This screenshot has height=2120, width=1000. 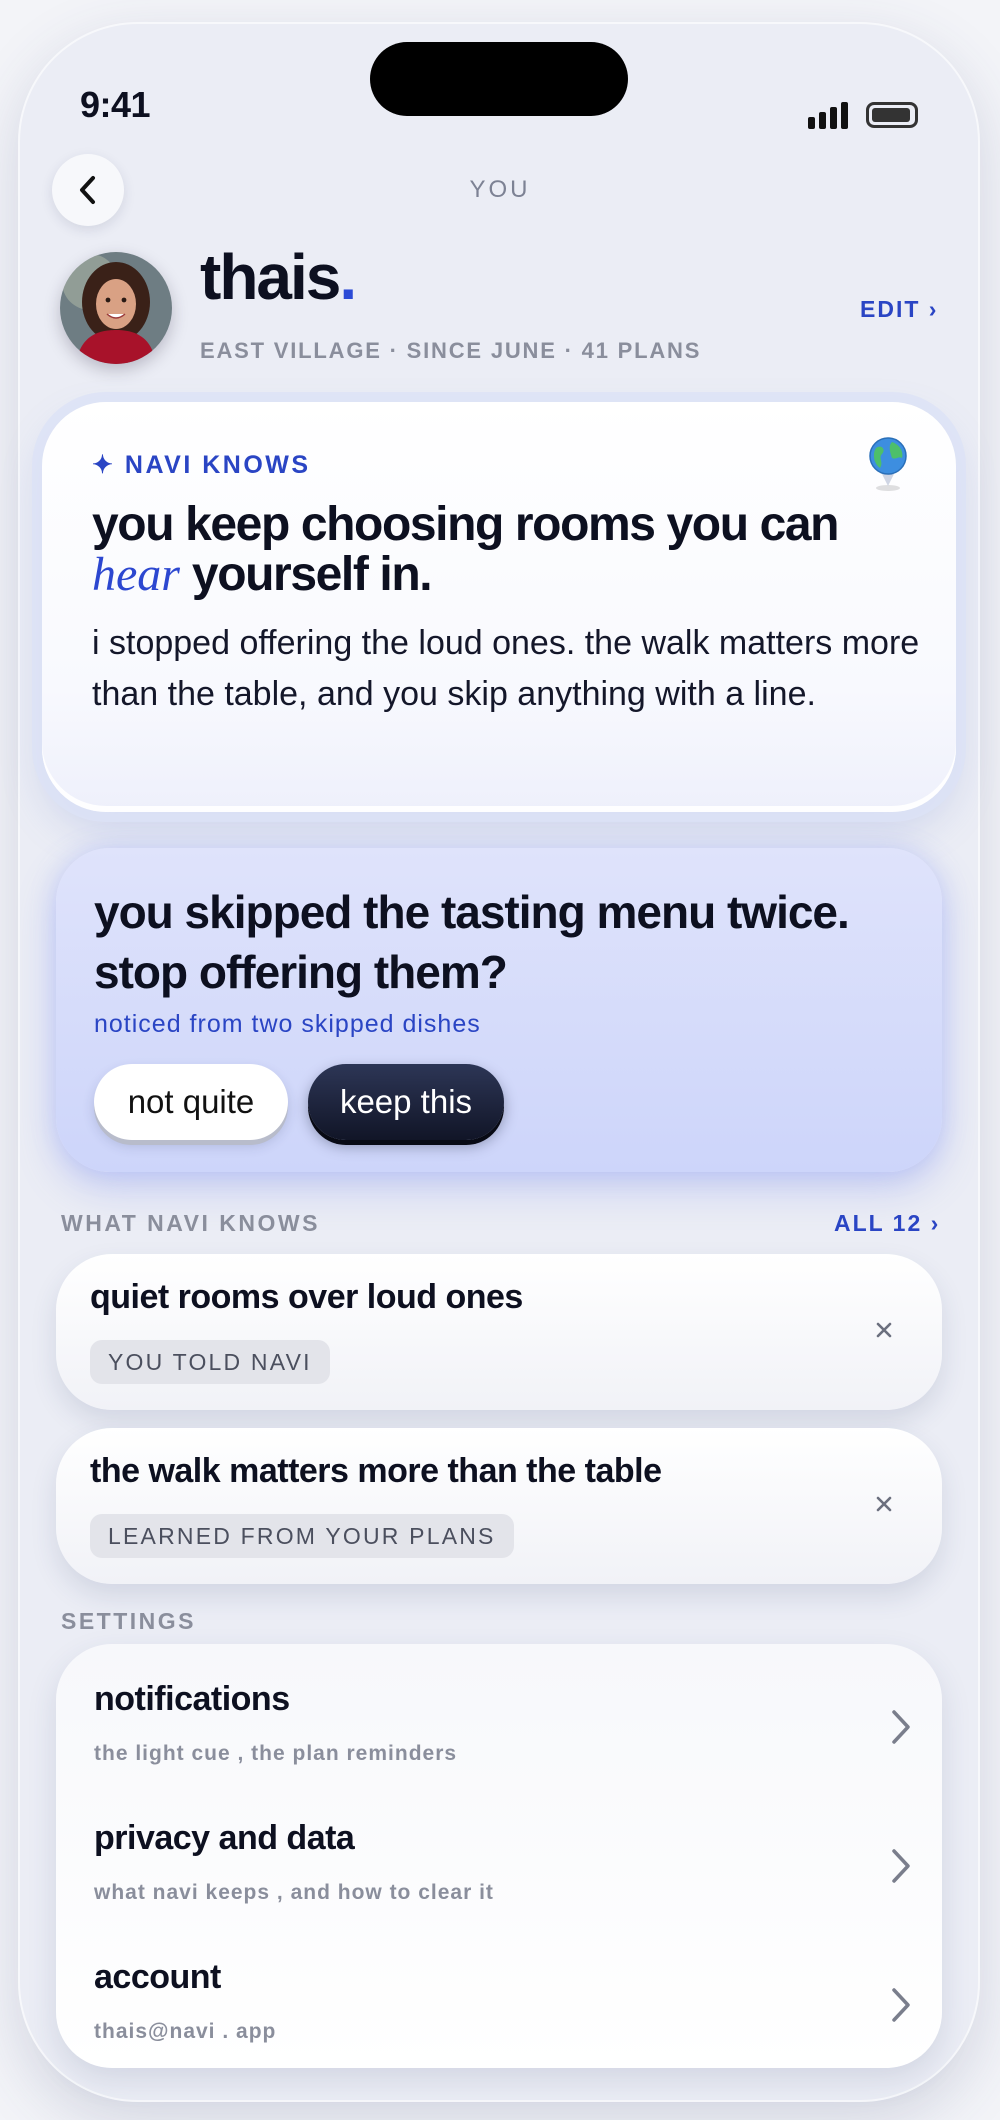 I want to click on dynamic-island, so click(x=499, y=79).